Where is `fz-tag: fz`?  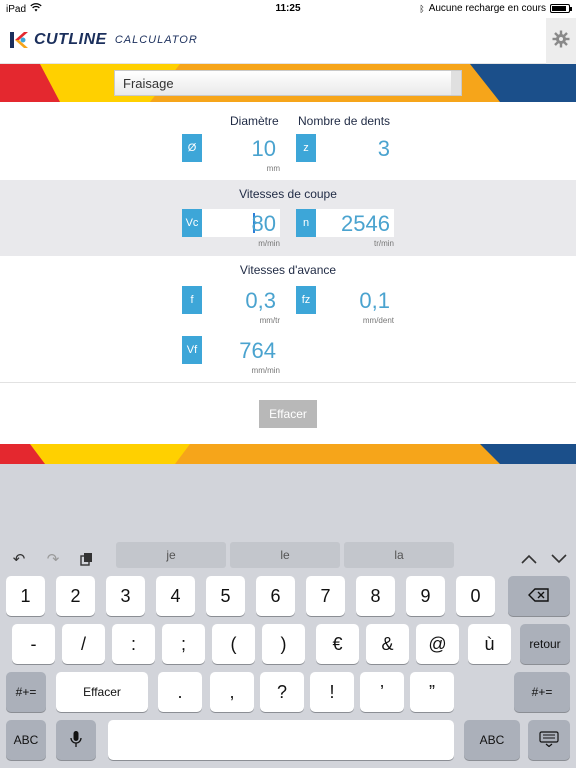 fz-tag: fz is located at coordinates (306, 300).